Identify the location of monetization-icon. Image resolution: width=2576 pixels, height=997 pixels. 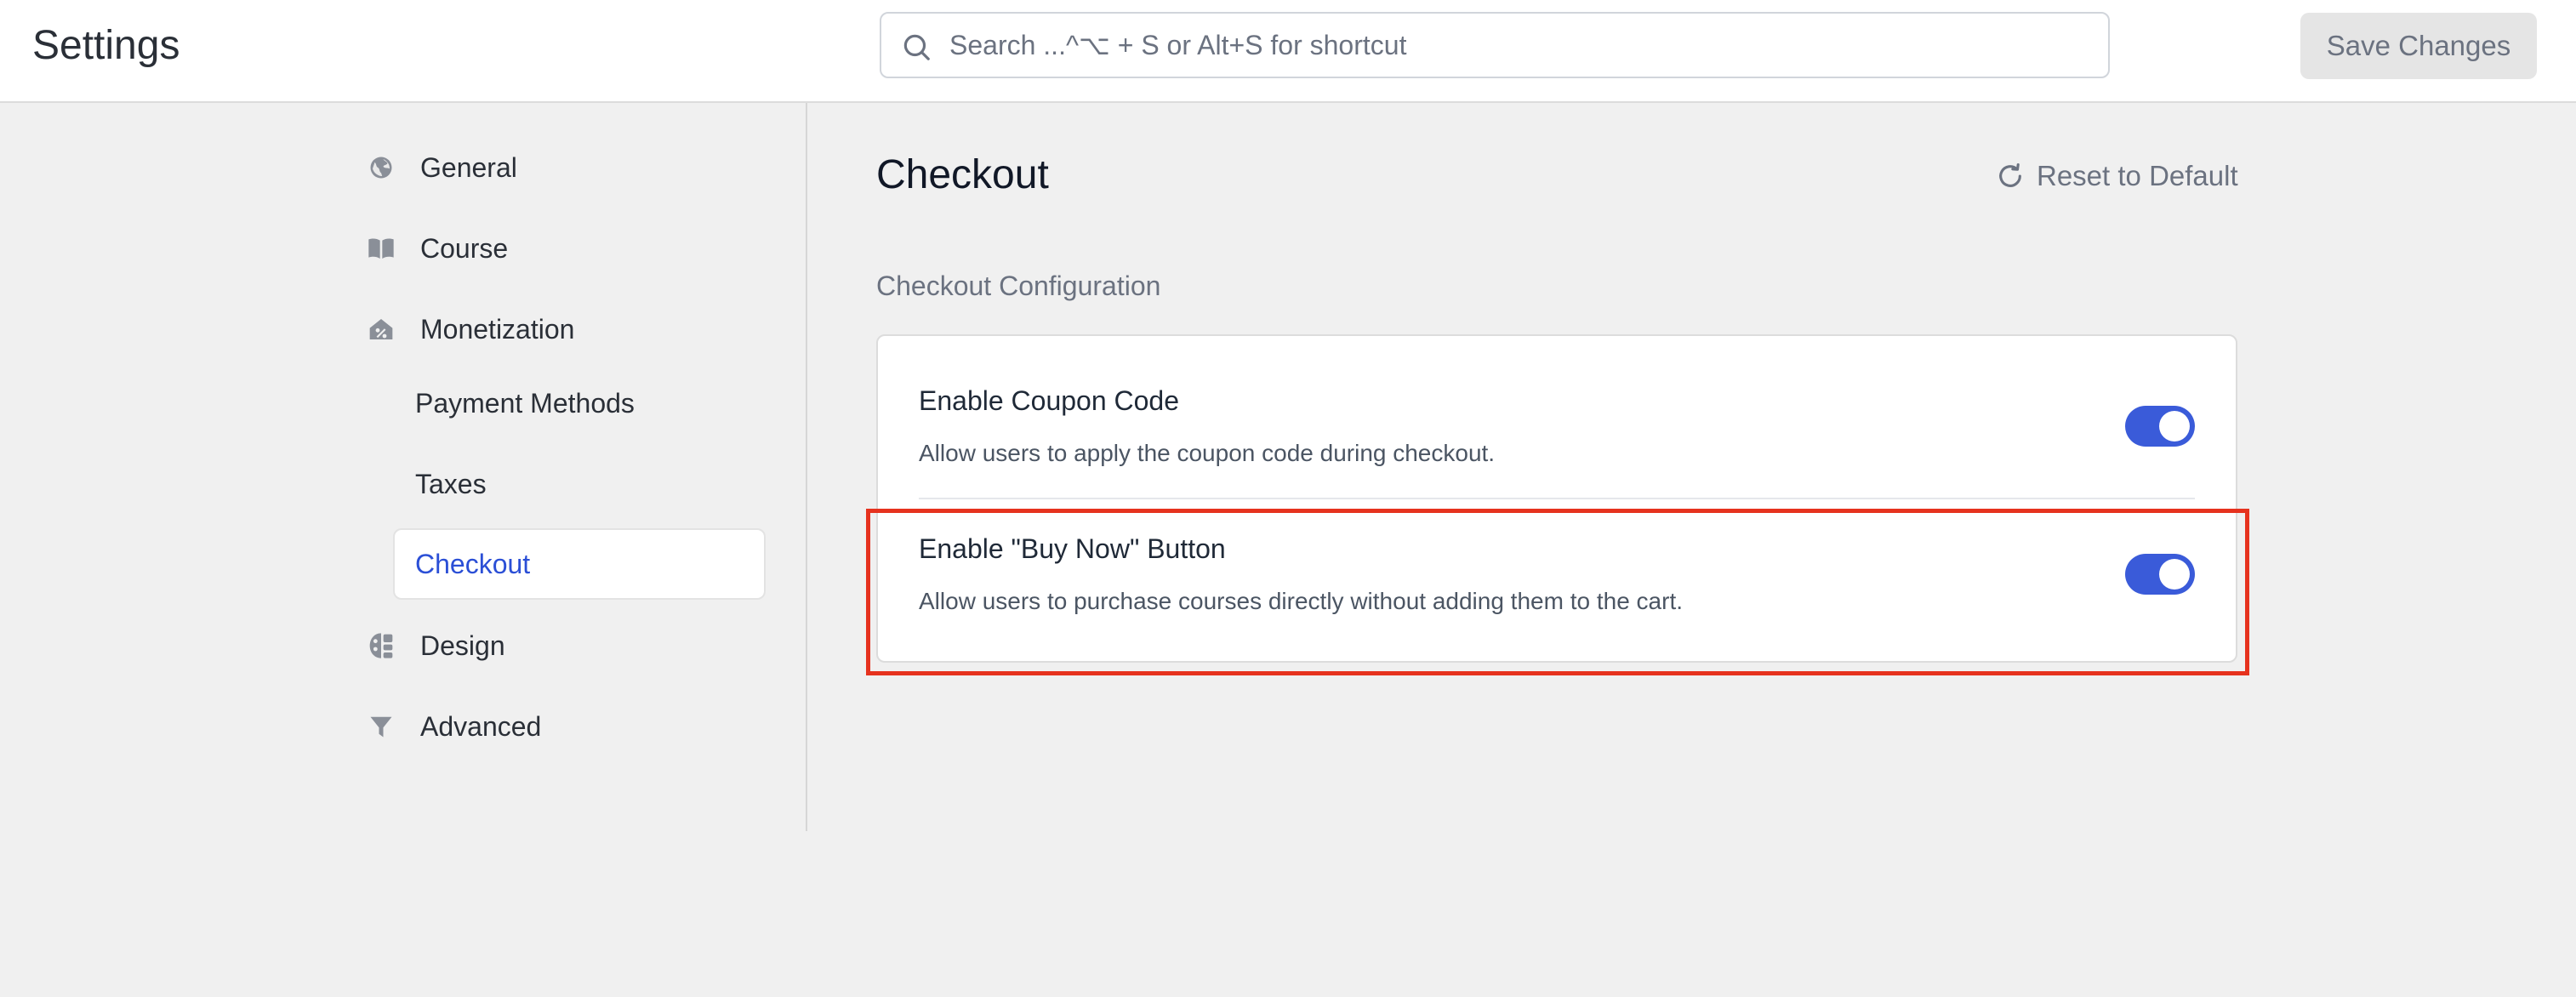
(381, 329).